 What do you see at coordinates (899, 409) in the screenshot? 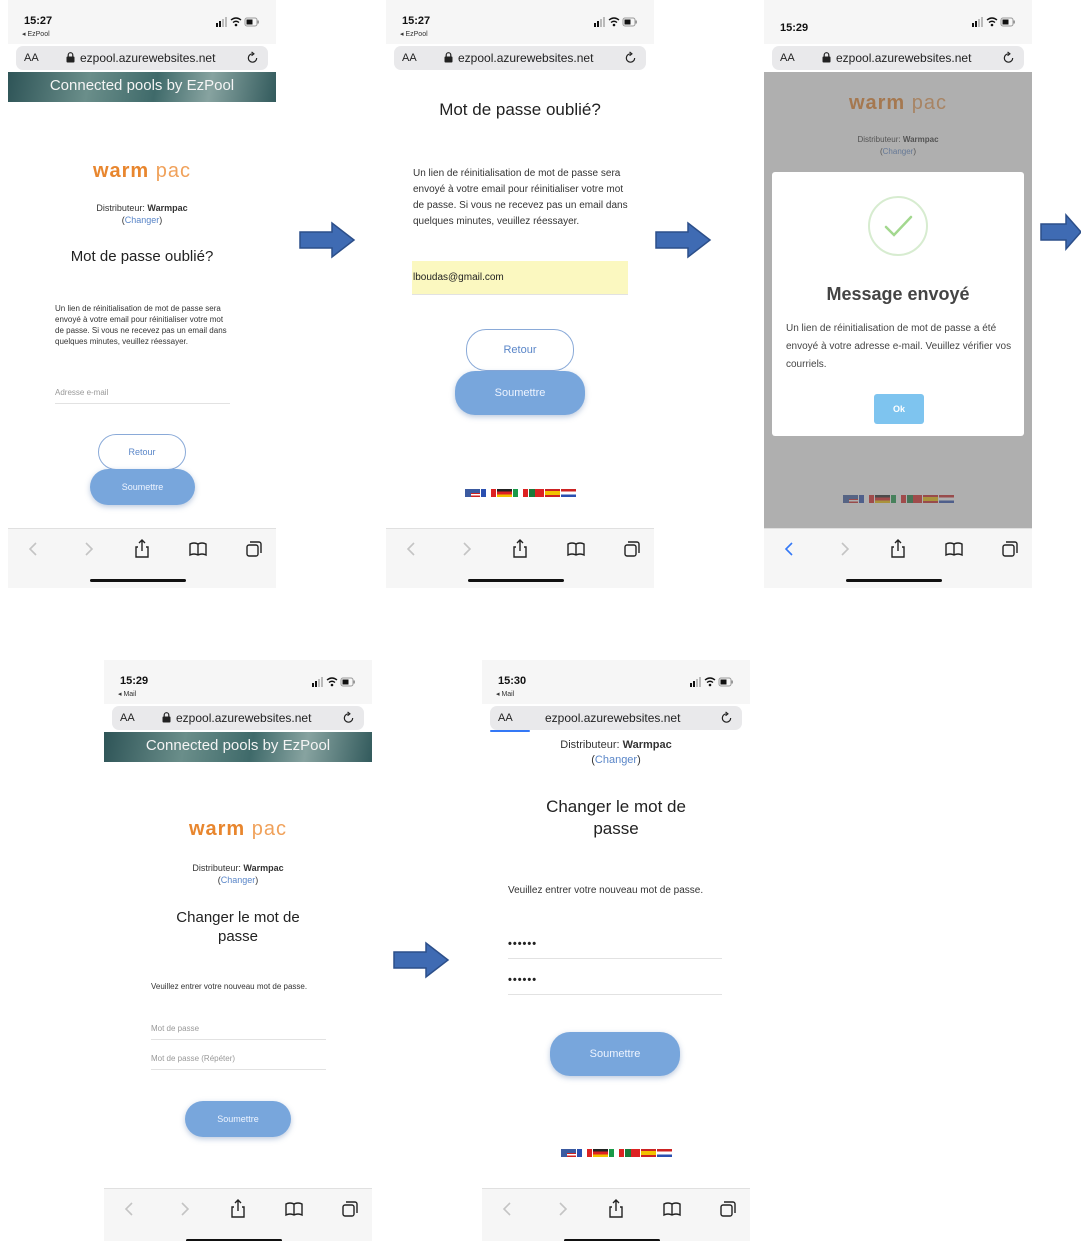
I see `ok-button: Ok` at bounding box center [899, 409].